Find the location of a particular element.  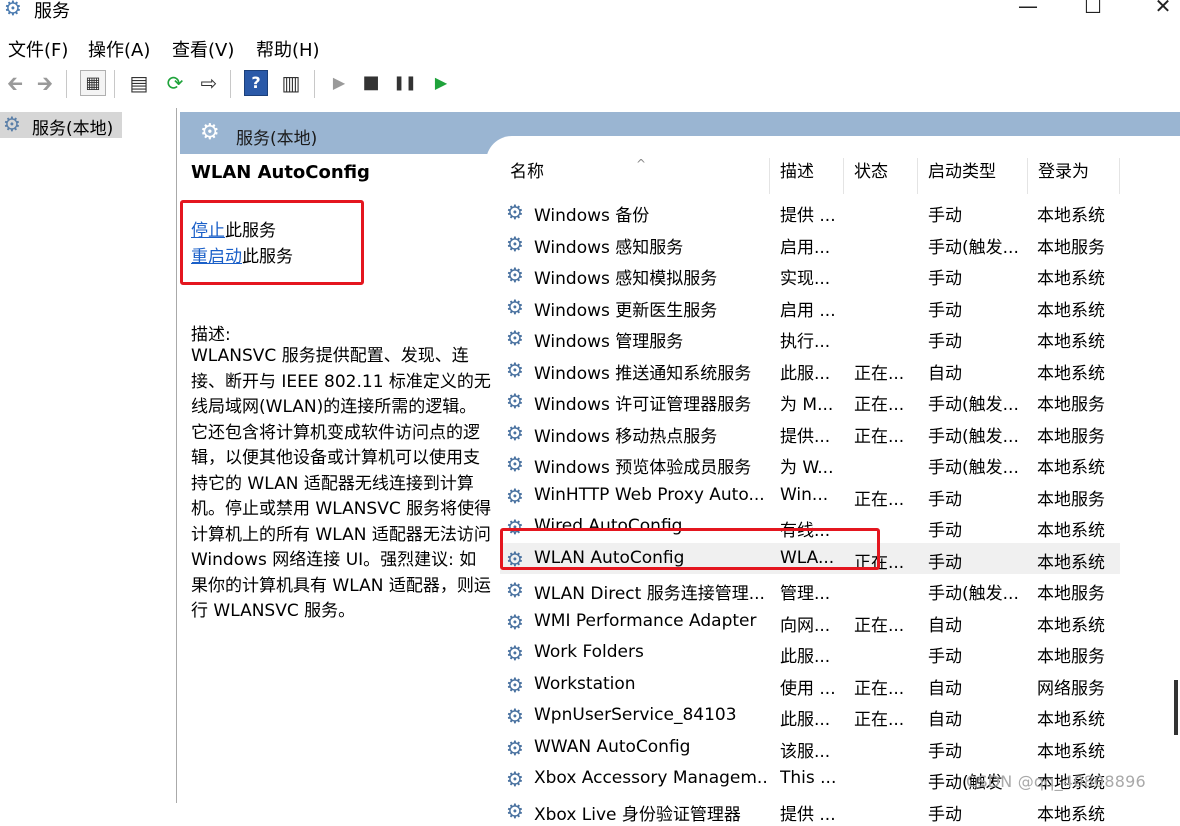

forward-arrow-icon: 🡲 is located at coordinates (45, 83).